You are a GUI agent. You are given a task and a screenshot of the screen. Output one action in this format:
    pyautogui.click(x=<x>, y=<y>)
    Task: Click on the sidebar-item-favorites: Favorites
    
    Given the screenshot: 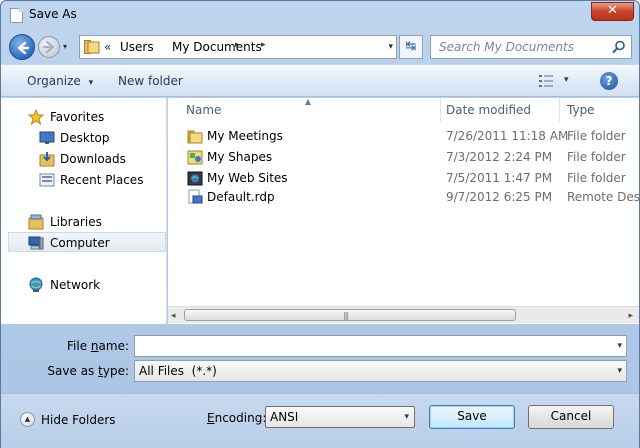 What is the action you would take?
    pyautogui.click(x=83, y=117)
    